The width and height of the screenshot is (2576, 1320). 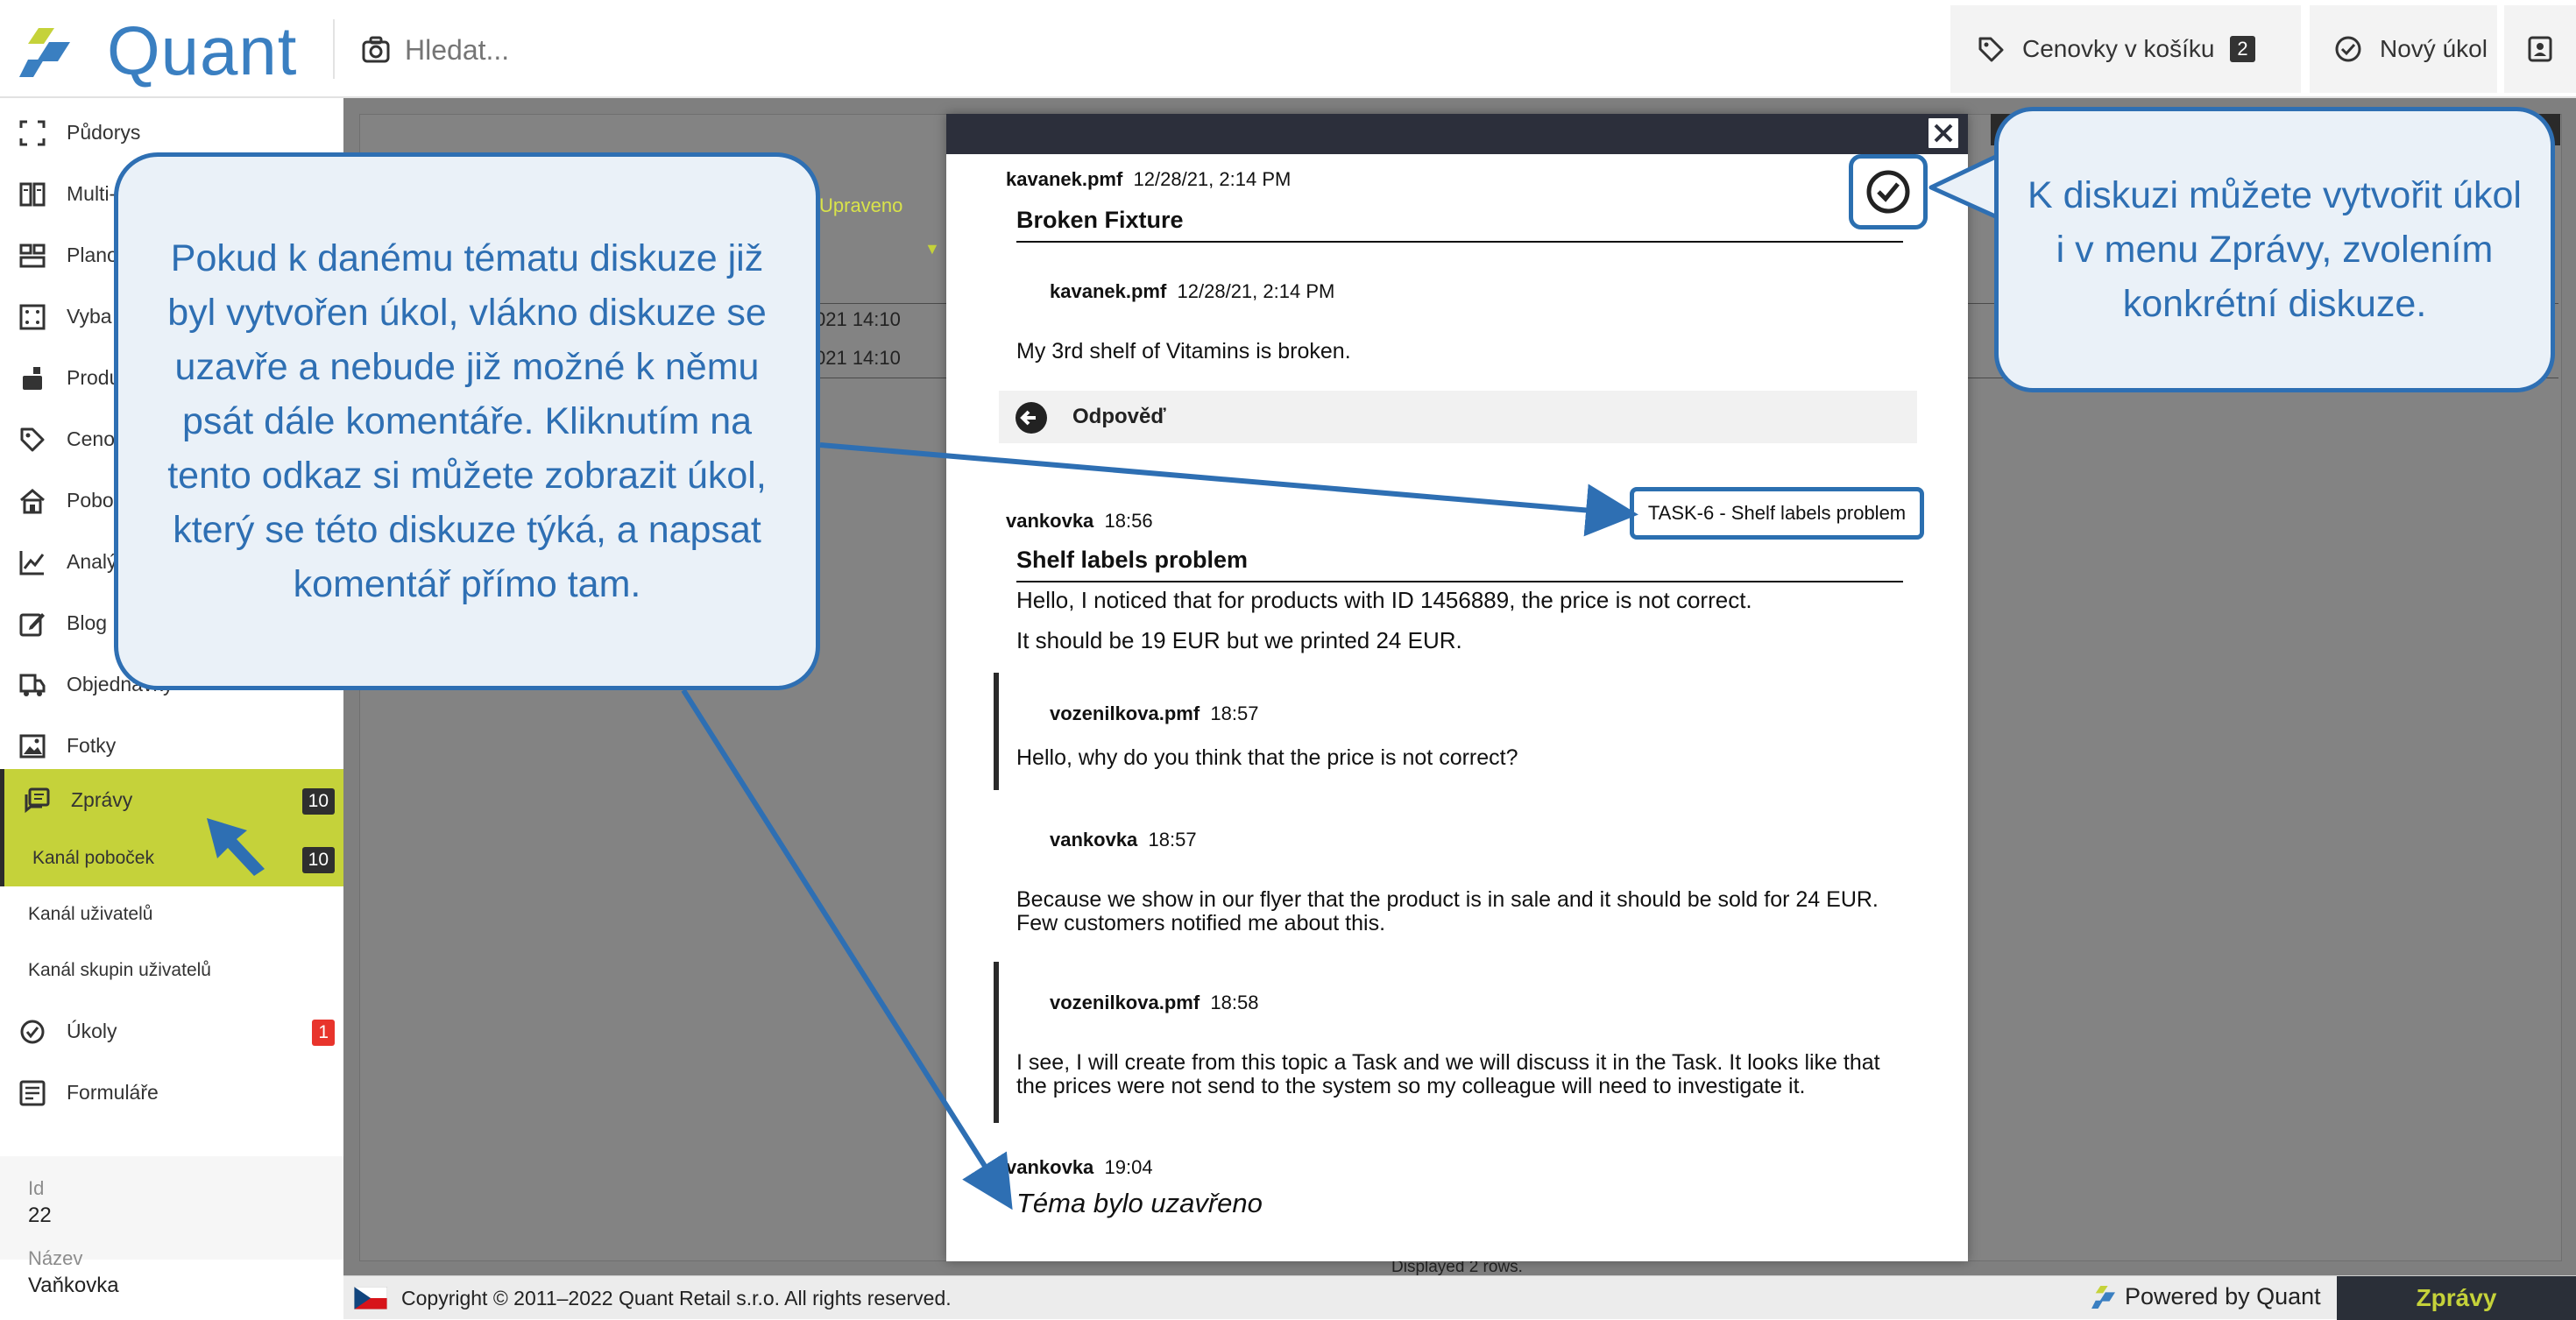 What do you see at coordinates (90, 500) in the screenshot?
I see `sidebar-item-label: Pobo` at bounding box center [90, 500].